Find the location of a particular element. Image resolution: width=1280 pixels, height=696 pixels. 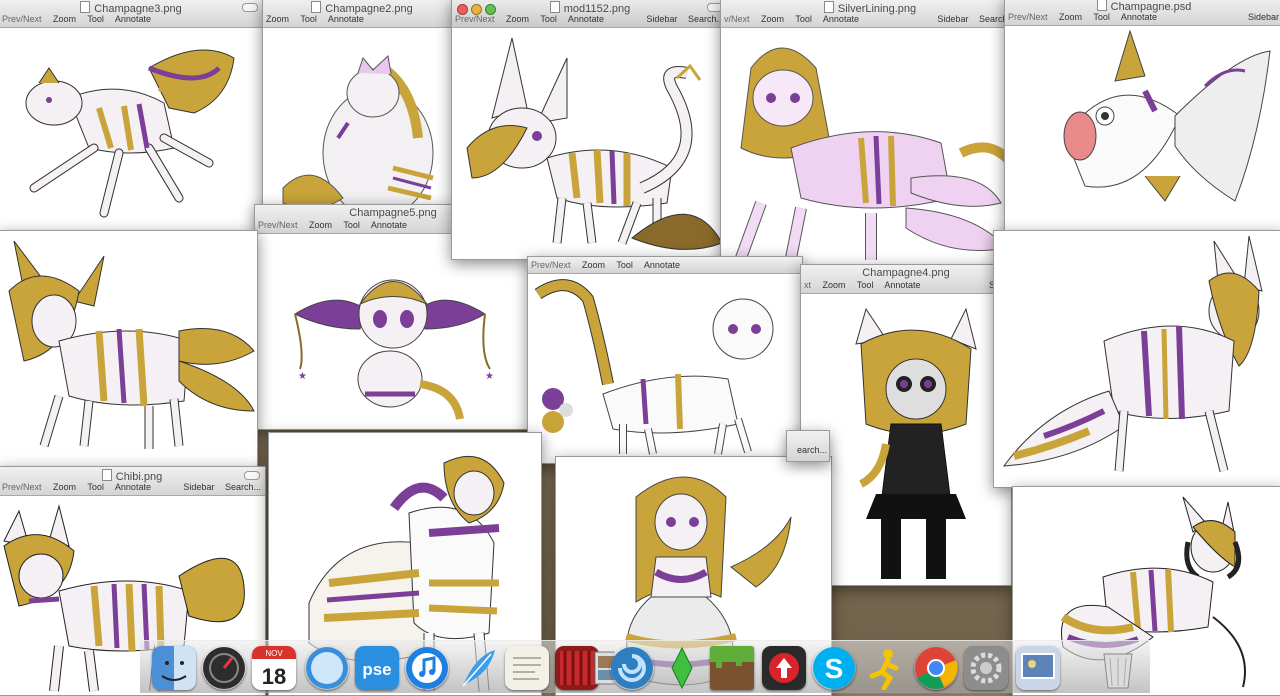

skype-icon: S is located at coordinates (834, 668).